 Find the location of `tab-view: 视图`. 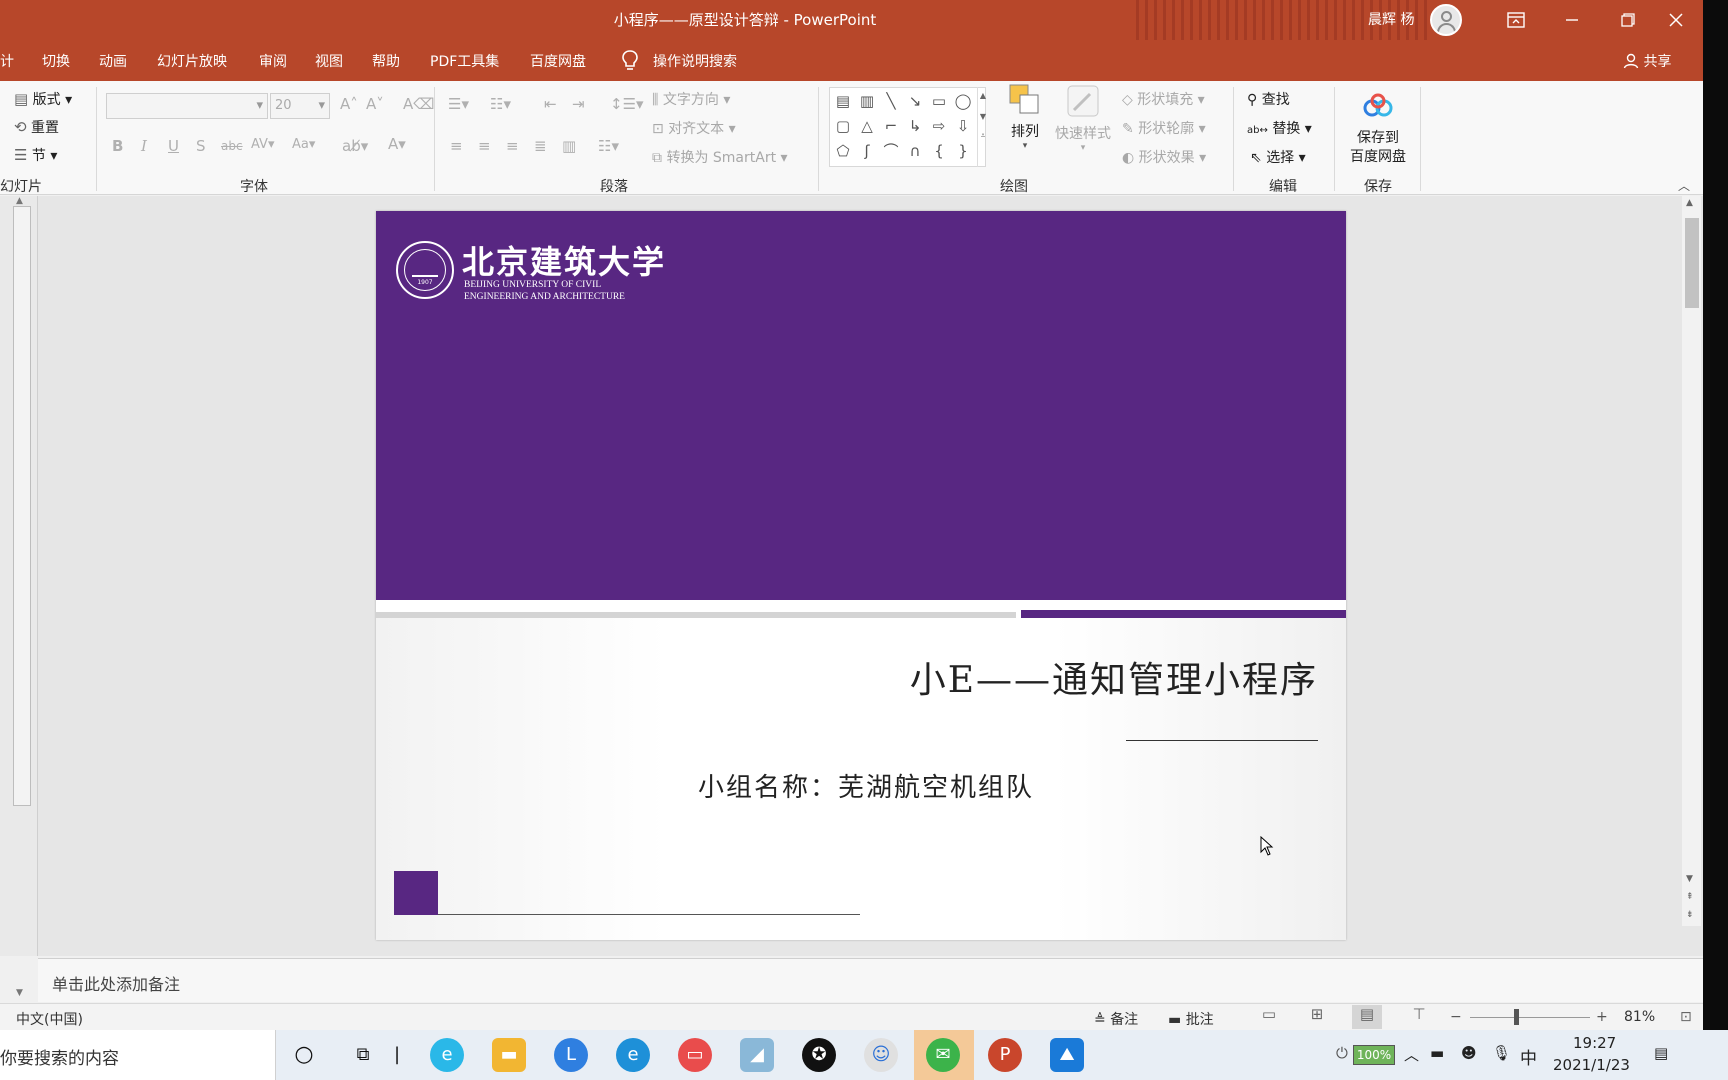

tab-view: 视图 is located at coordinates (329, 61).